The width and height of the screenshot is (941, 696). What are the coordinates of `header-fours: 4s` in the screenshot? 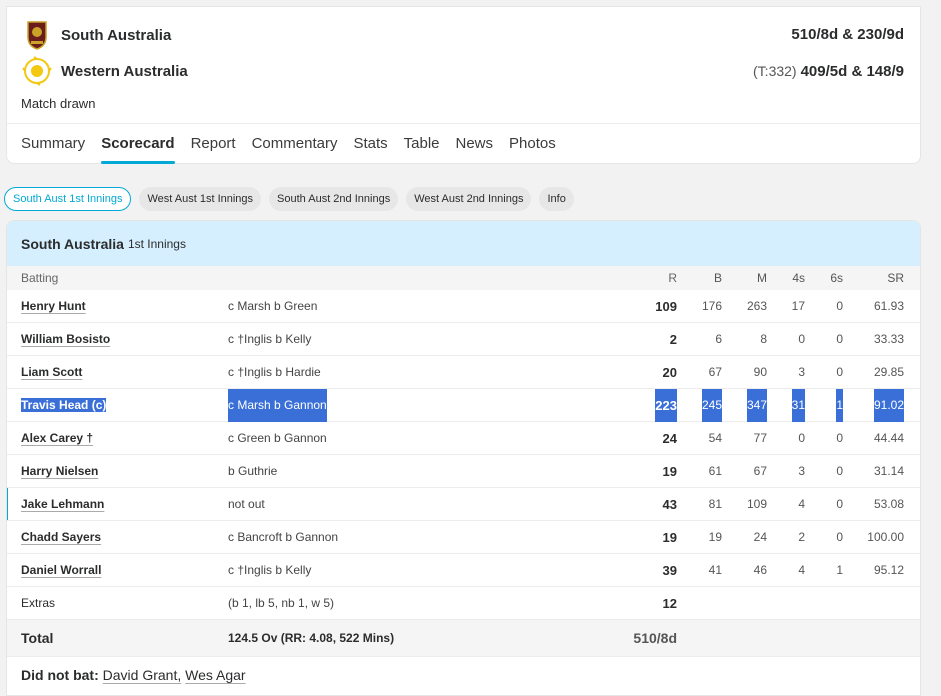 It's located at (798, 278).